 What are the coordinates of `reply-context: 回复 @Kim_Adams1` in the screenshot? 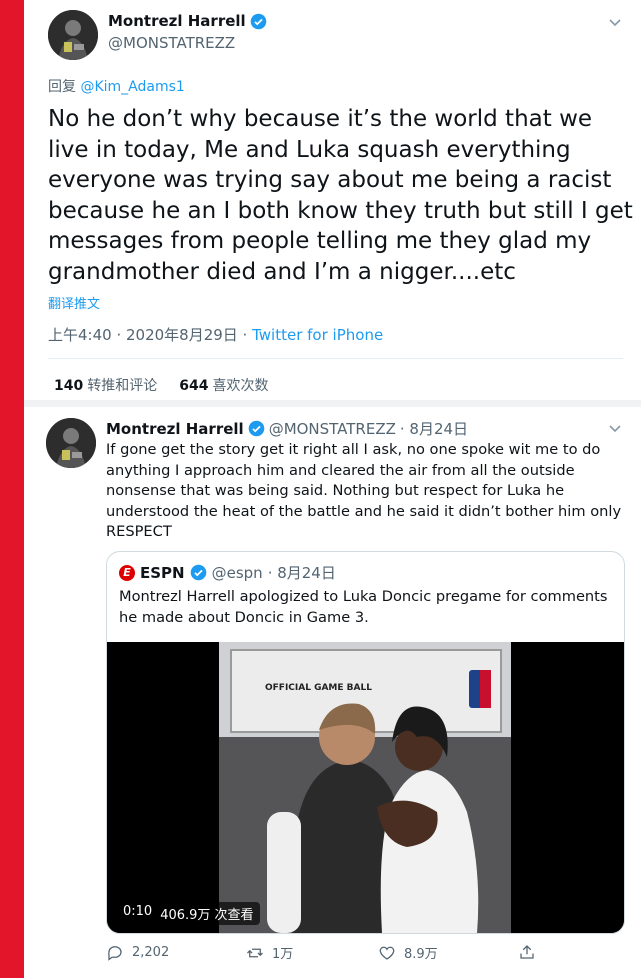 It's located at (116, 86).